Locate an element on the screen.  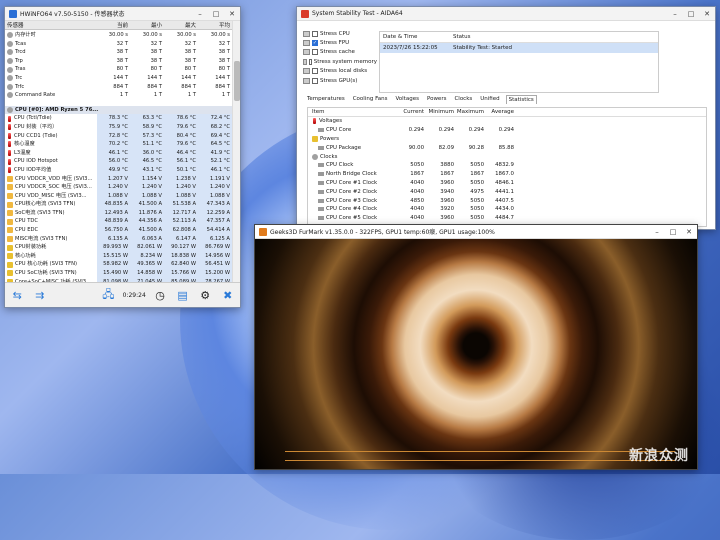
tab-clocks: Clocks is located at coordinates (463, 99).